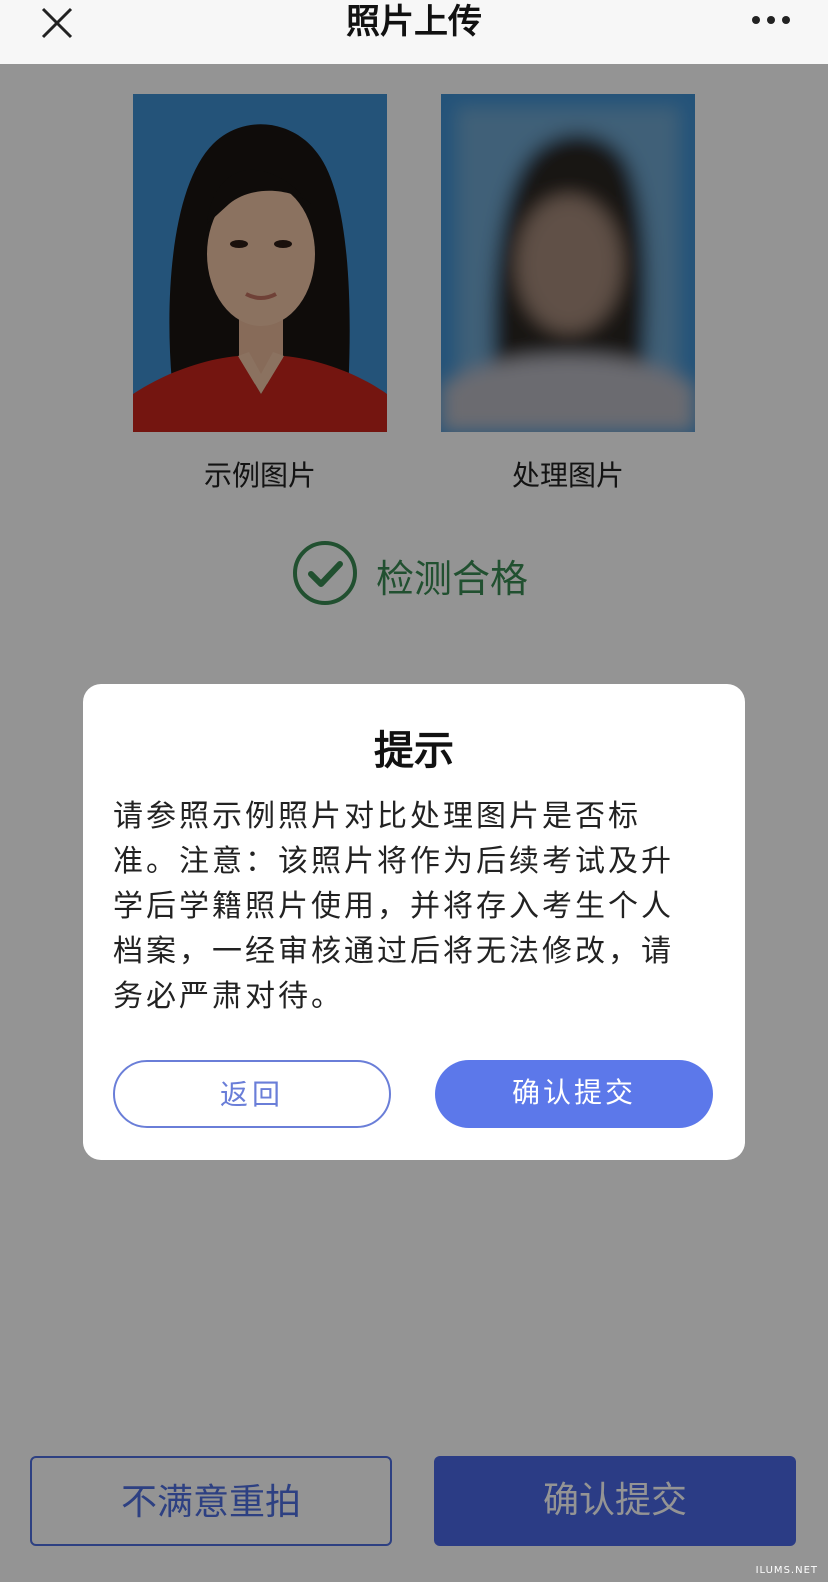 This screenshot has height=1582, width=828. I want to click on watermark: ILUMS.NET, so click(786, 1570).